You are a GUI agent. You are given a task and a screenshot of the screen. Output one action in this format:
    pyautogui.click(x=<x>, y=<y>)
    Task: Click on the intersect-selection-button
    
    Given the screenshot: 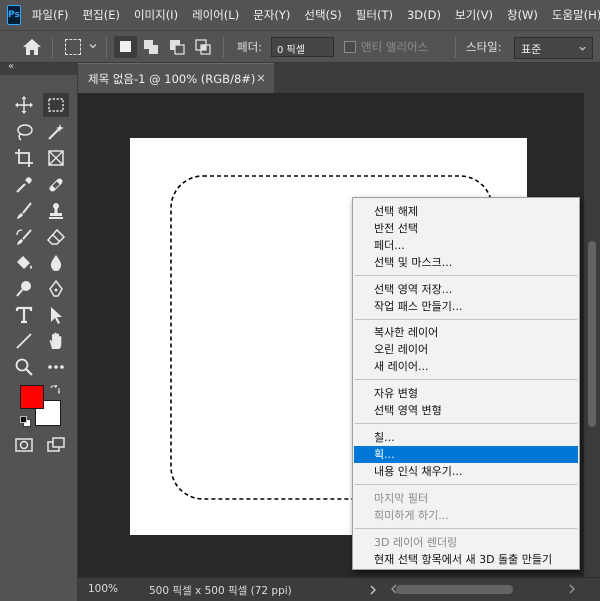 What is the action you would take?
    pyautogui.click(x=203, y=47)
    